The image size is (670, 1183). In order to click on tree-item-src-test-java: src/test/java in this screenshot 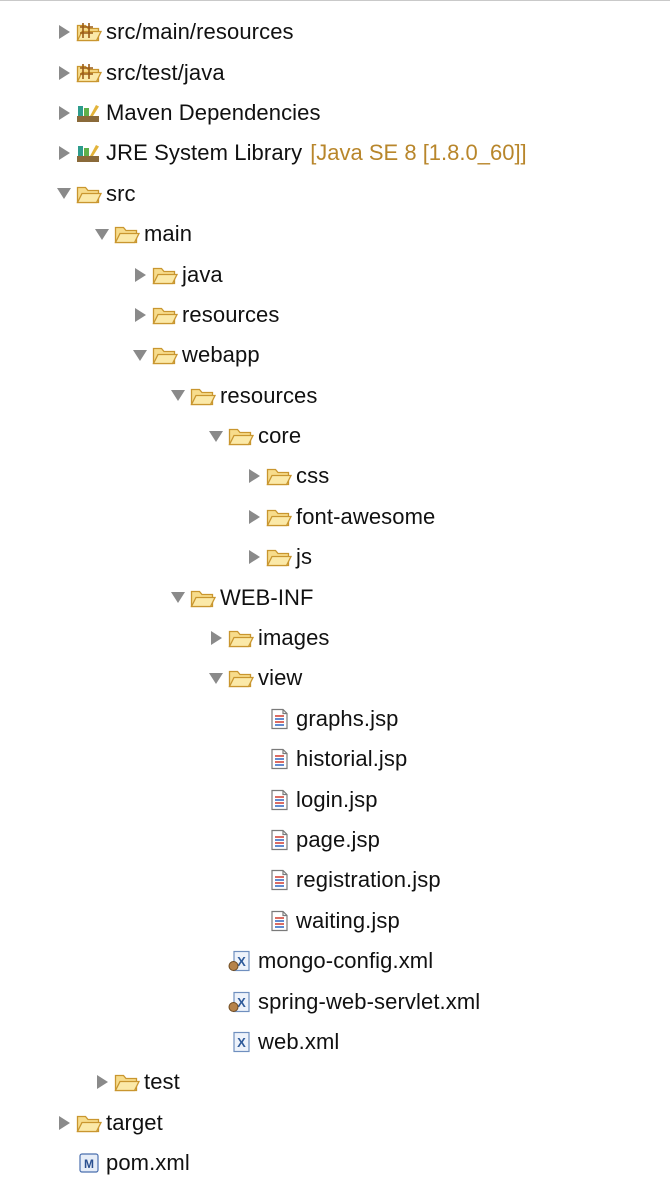, I will do `click(335, 72)`.